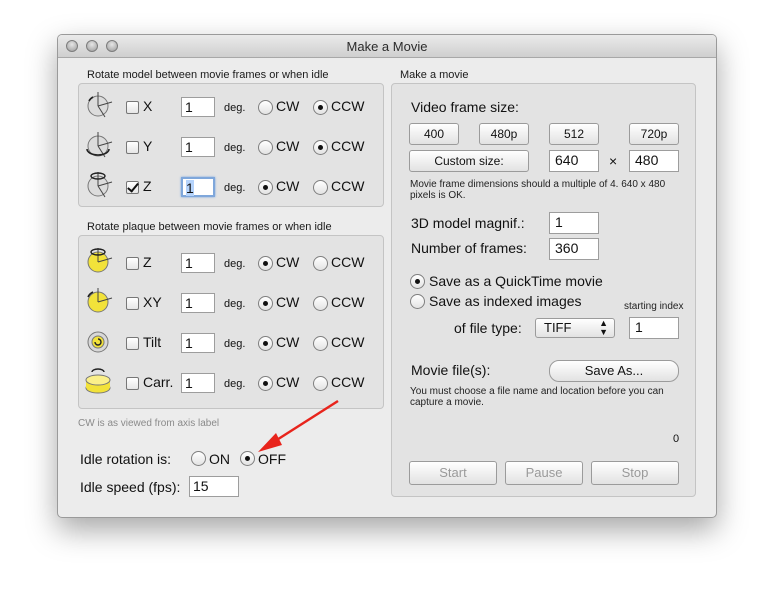 The width and height of the screenshot is (772, 595). I want to click on model-x-cw-radio, so click(265, 107).